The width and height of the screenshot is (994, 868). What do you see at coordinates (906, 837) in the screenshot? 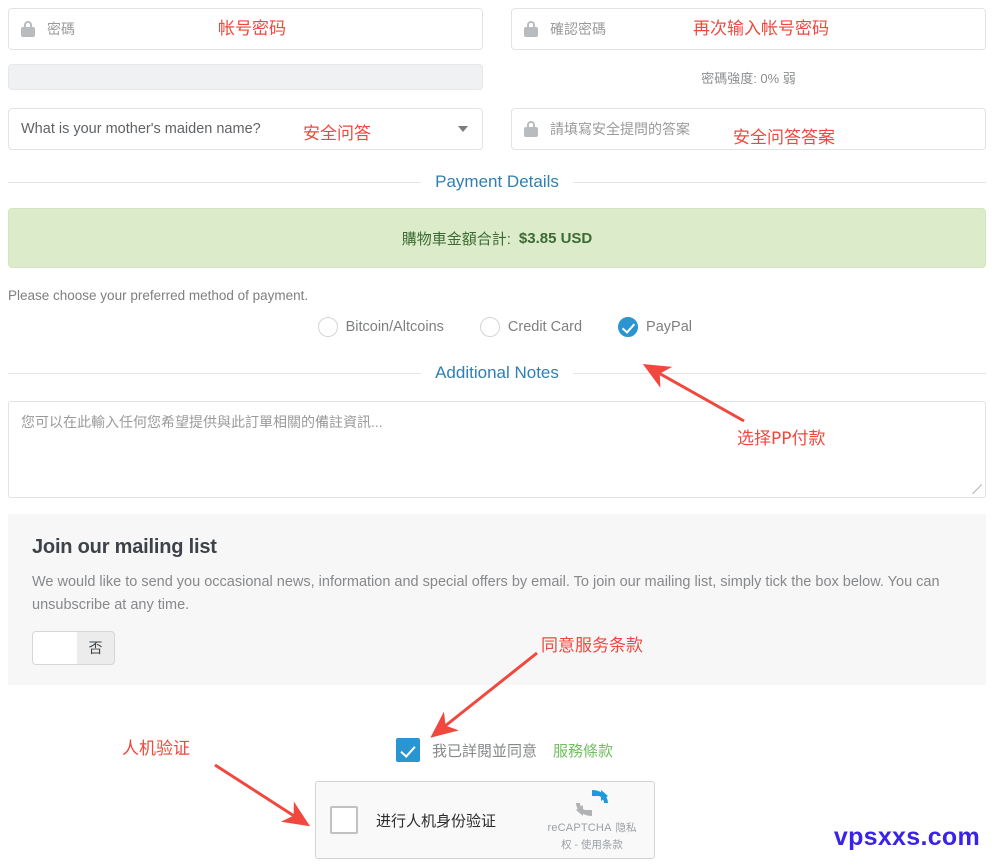
I see `site-watermark: vpsxxs.com` at bounding box center [906, 837].